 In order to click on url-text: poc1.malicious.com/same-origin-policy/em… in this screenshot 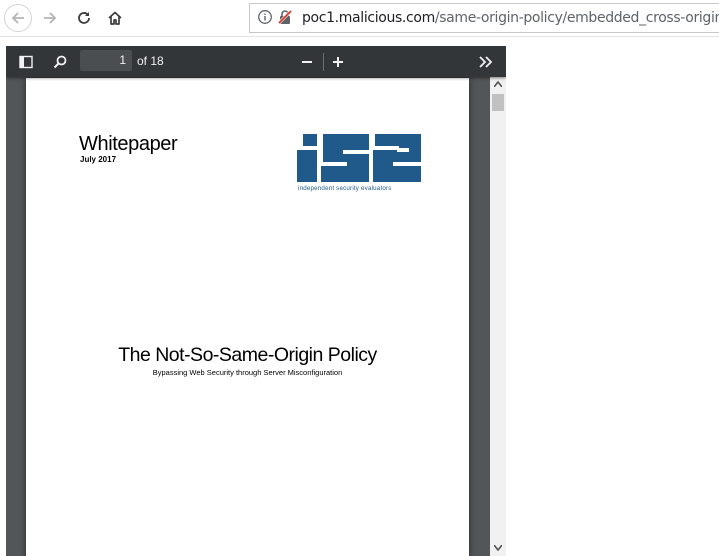, I will do `click(510, 18)`.